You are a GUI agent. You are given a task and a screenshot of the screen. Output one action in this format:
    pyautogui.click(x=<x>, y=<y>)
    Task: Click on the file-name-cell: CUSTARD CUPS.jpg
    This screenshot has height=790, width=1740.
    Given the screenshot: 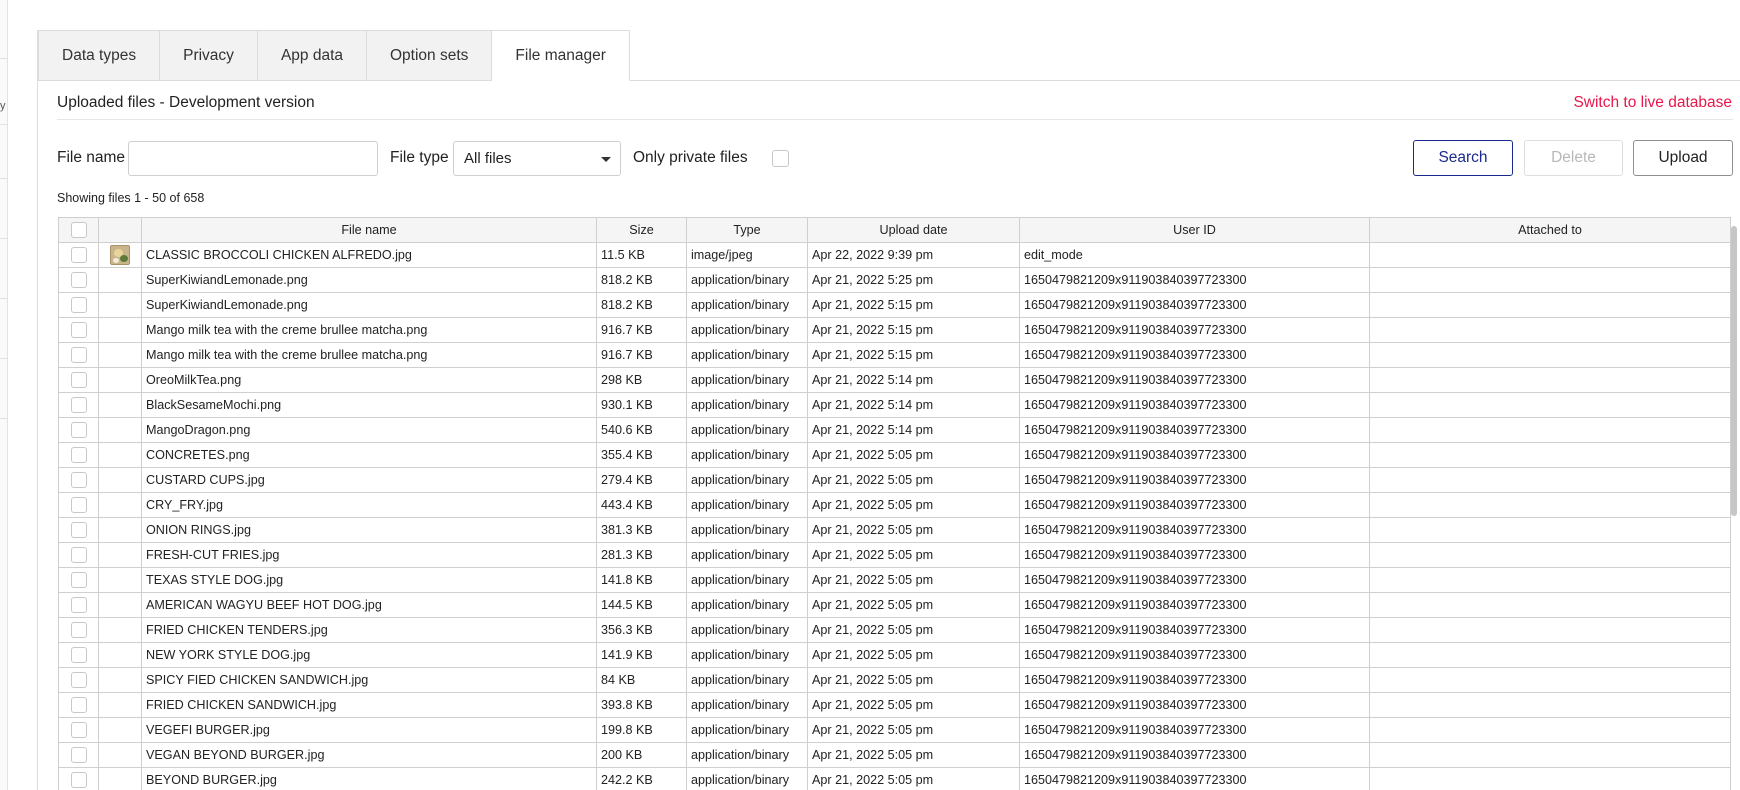 What is the action you would take?
    pyautogui.click(x=369, y=480)
    